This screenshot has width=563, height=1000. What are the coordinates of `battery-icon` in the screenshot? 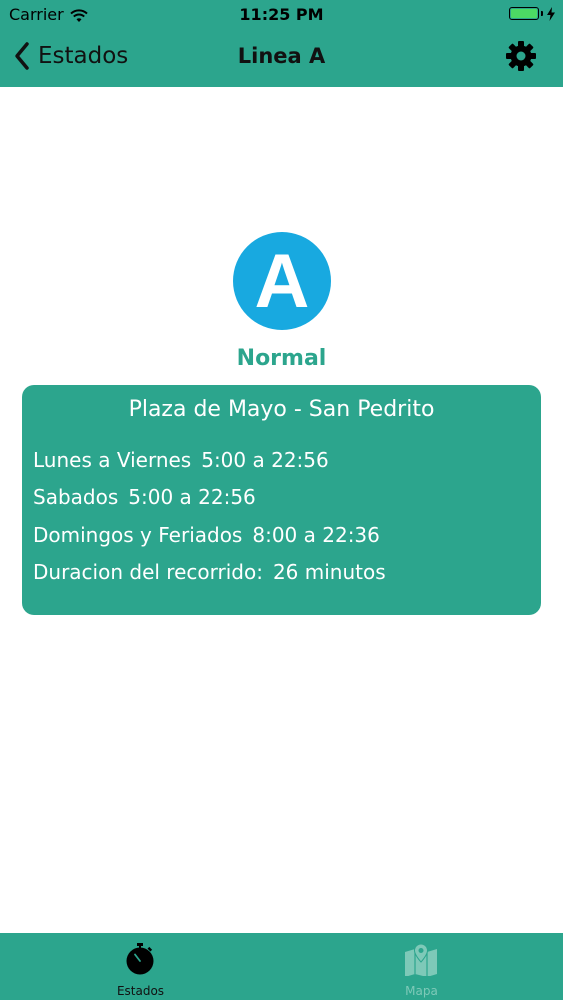 It's located at (524, 13).